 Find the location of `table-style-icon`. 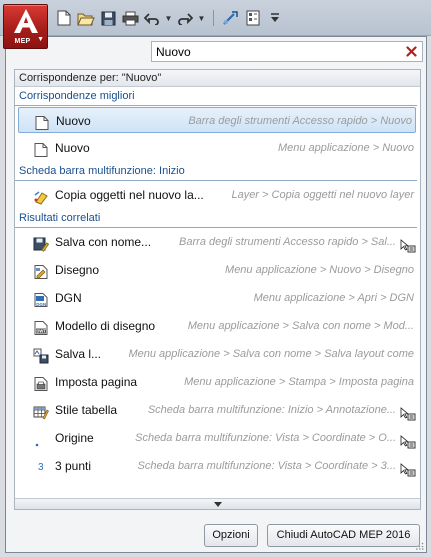

table-style-icon is located at coordinates (41, 411).